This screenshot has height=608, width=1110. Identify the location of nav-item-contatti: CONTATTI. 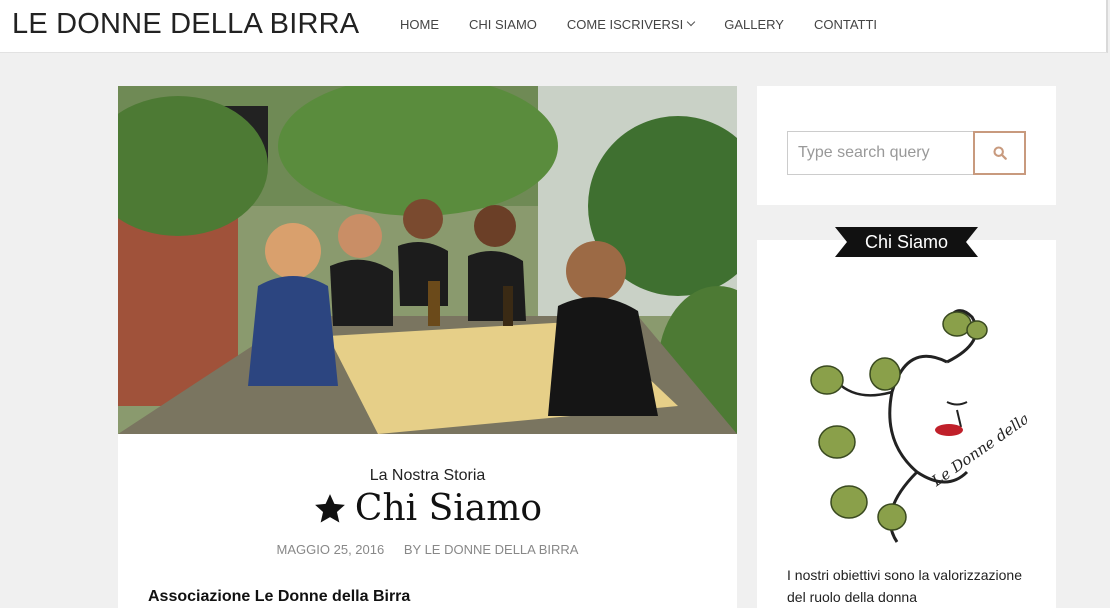
(845, 24).